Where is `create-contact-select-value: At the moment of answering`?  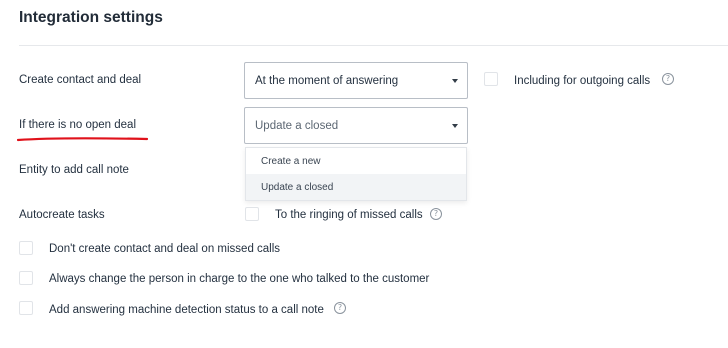
create-contact-select-value: At the moment of answering is located at coordinates (327, 80).